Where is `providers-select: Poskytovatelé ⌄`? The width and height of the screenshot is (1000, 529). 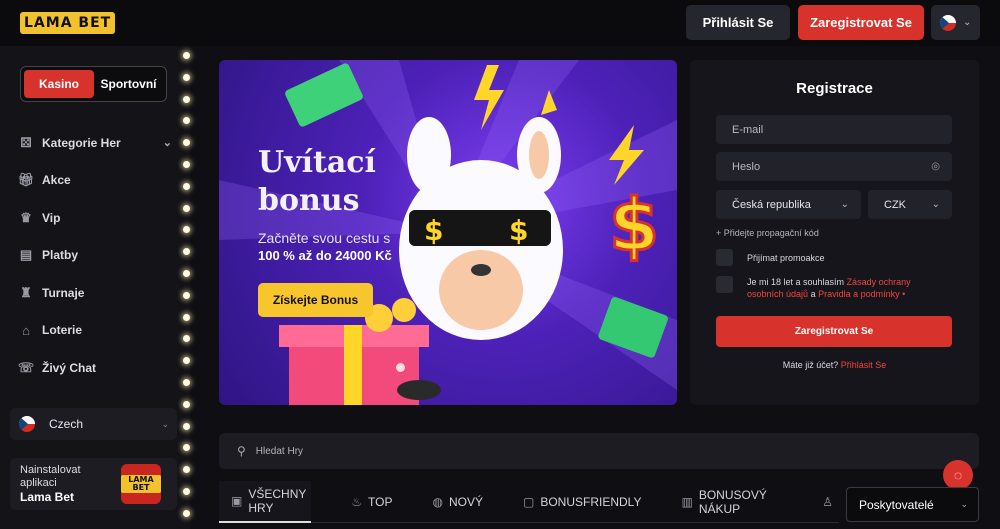 providers-select: Poskytovatelé ⌄ is located at coordinates (912, 504).